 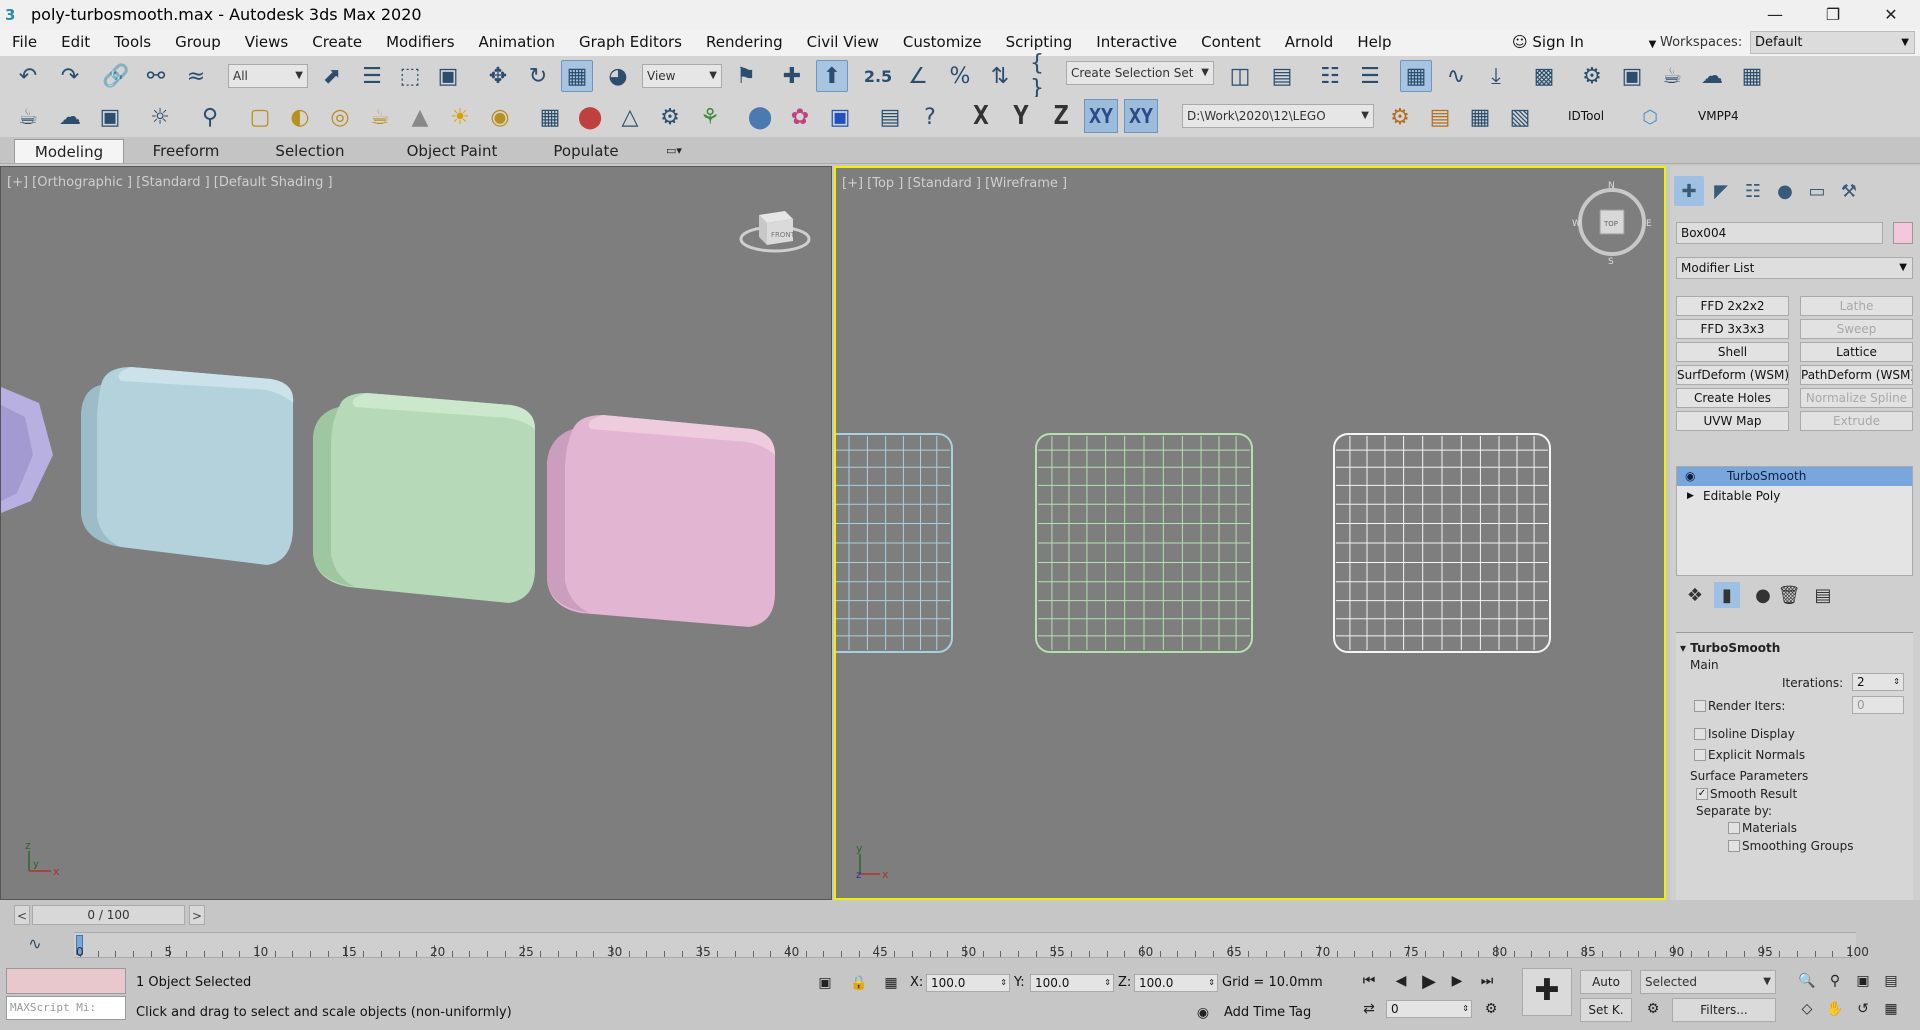 What do you see at coordinates (1856, 329) in the screenshot?
I see `modifier-button-sweep: Sweep` at bounding box center [1856, 329].